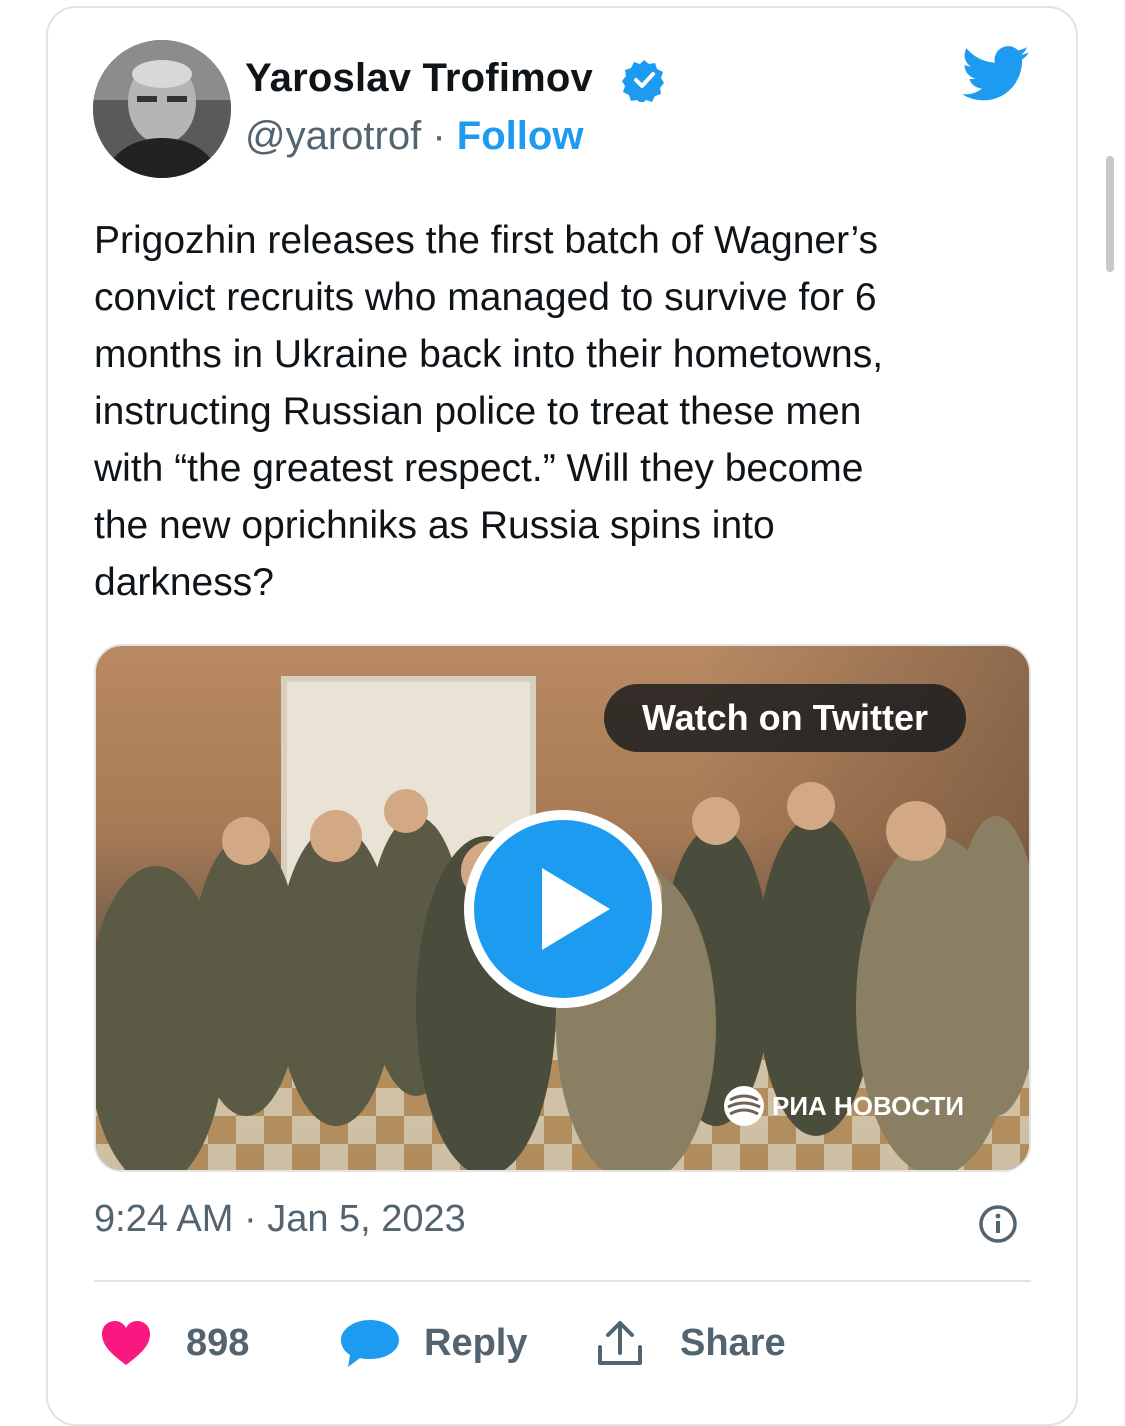 The width and height of the screenshot is (1125, 1426). I want to click on play-icon, so click(576, 909).